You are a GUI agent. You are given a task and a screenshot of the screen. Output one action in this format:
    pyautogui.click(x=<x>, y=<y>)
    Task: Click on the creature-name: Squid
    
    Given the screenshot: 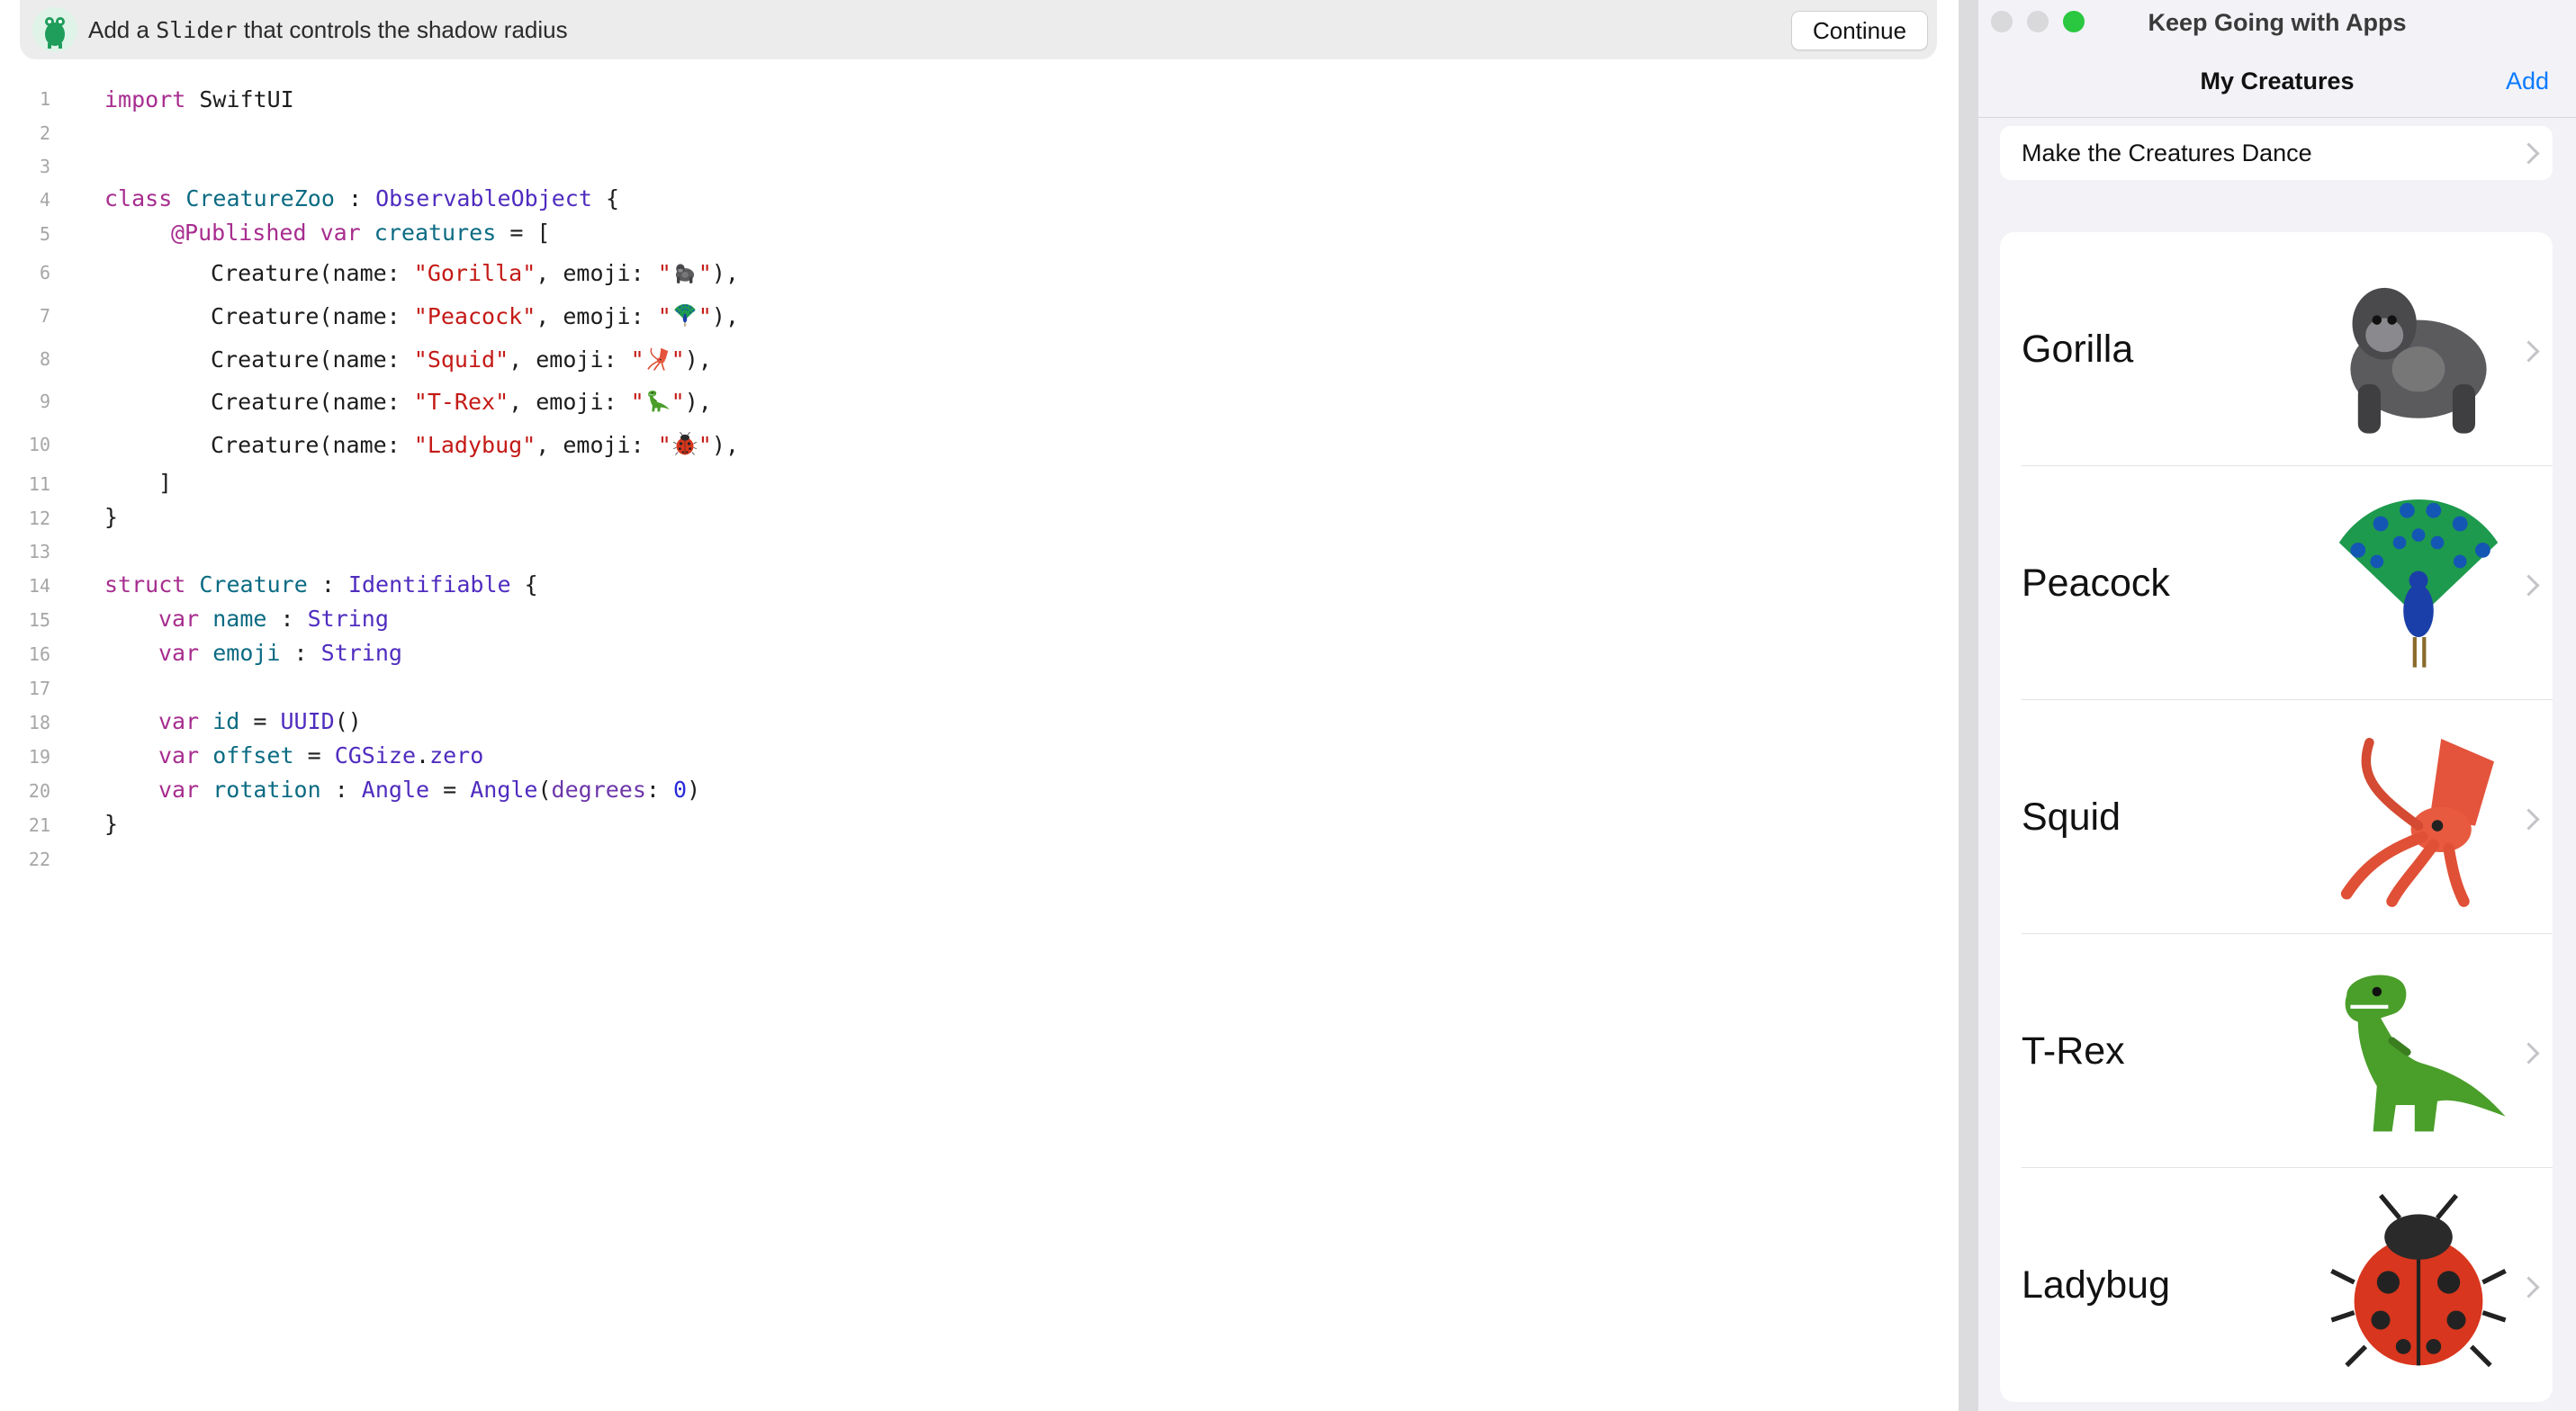 What is the action you would take?
    pyautogui.click(x=2071, y=817)
    